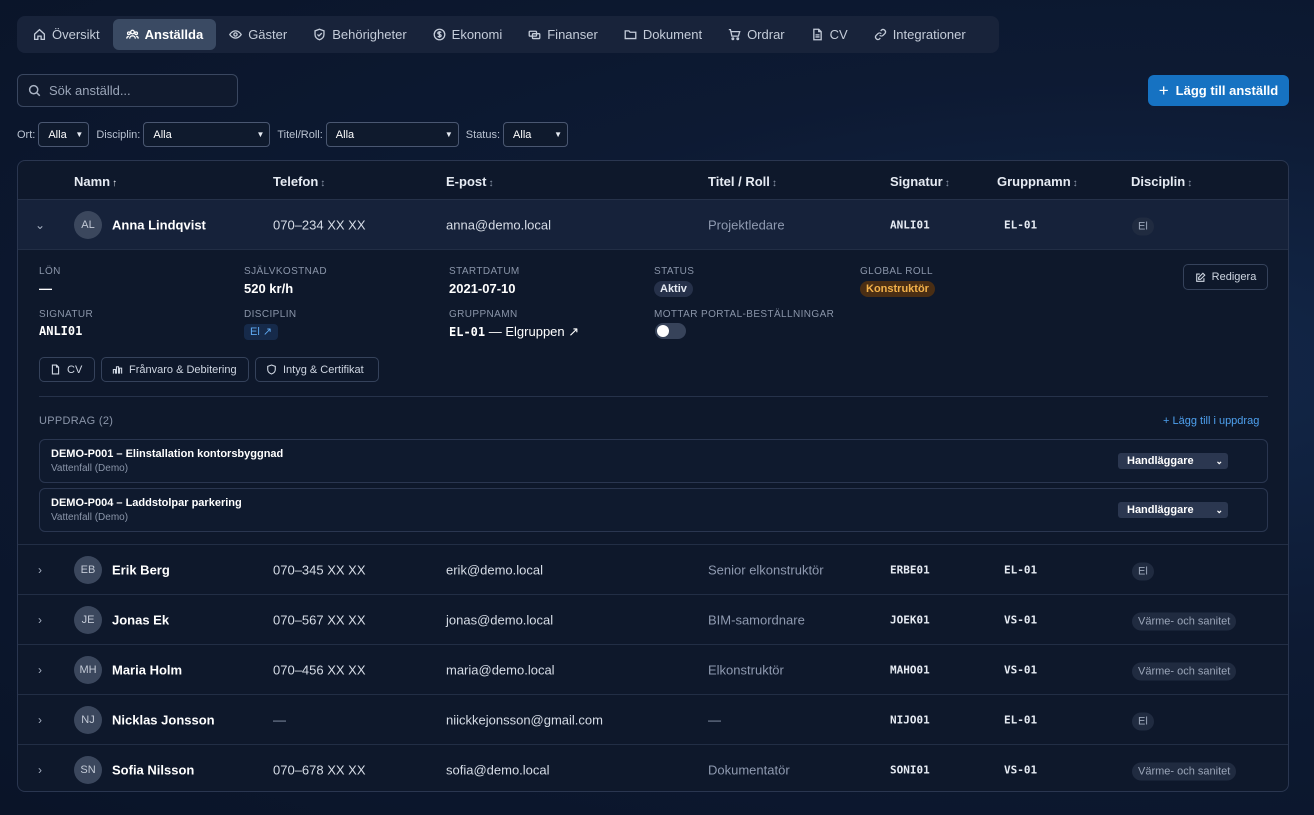  I want to click on search-input, so click(134, 90).